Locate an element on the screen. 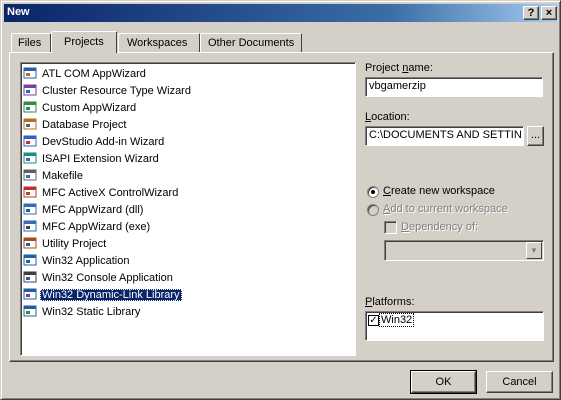  project-type-item: Win32 Dynamic-Link Library is located at coordinates (102, 295).